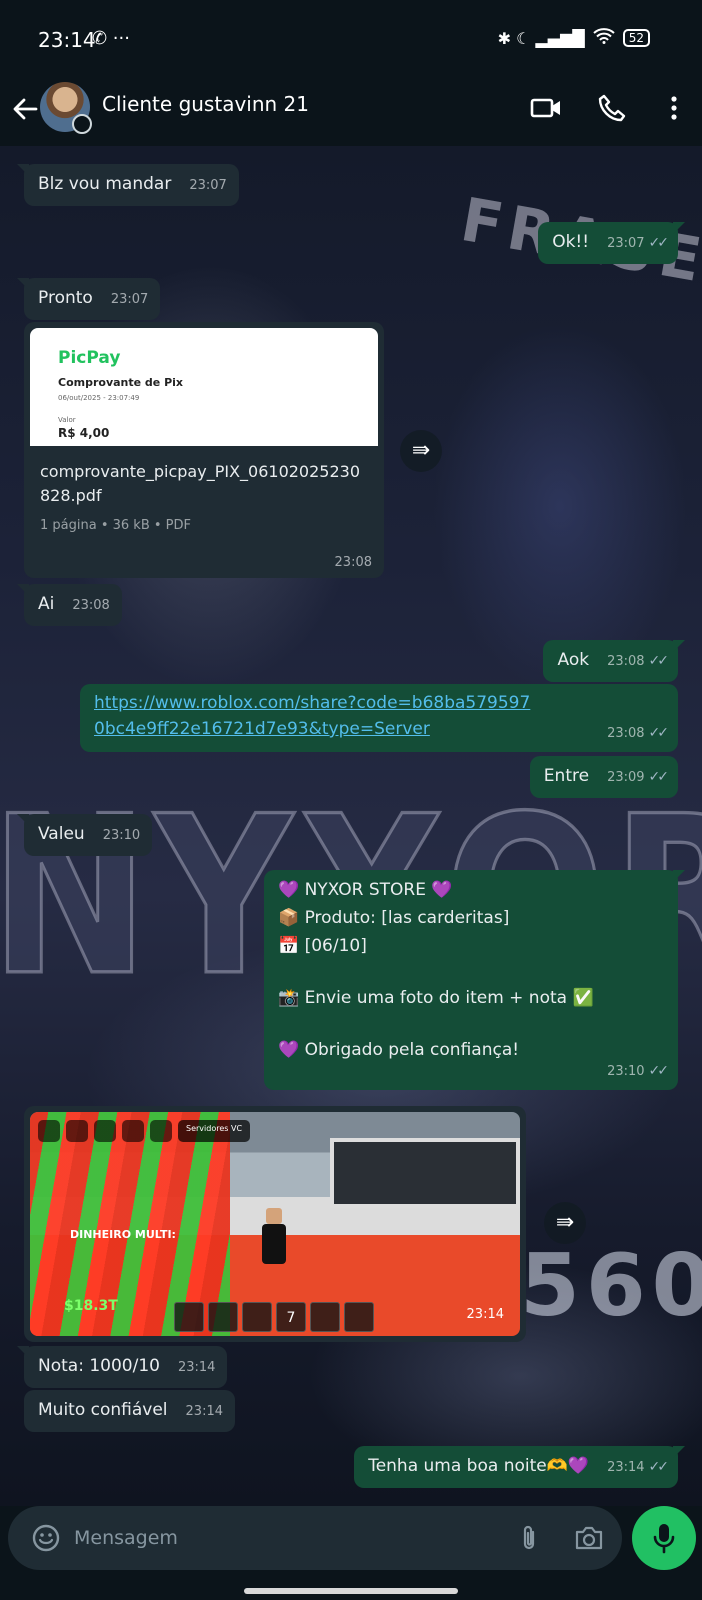  What do you see at coordinates (274, 1317) in the screenshot?
I see `game-hotbar: 7` at bounding box center [274, 1317].